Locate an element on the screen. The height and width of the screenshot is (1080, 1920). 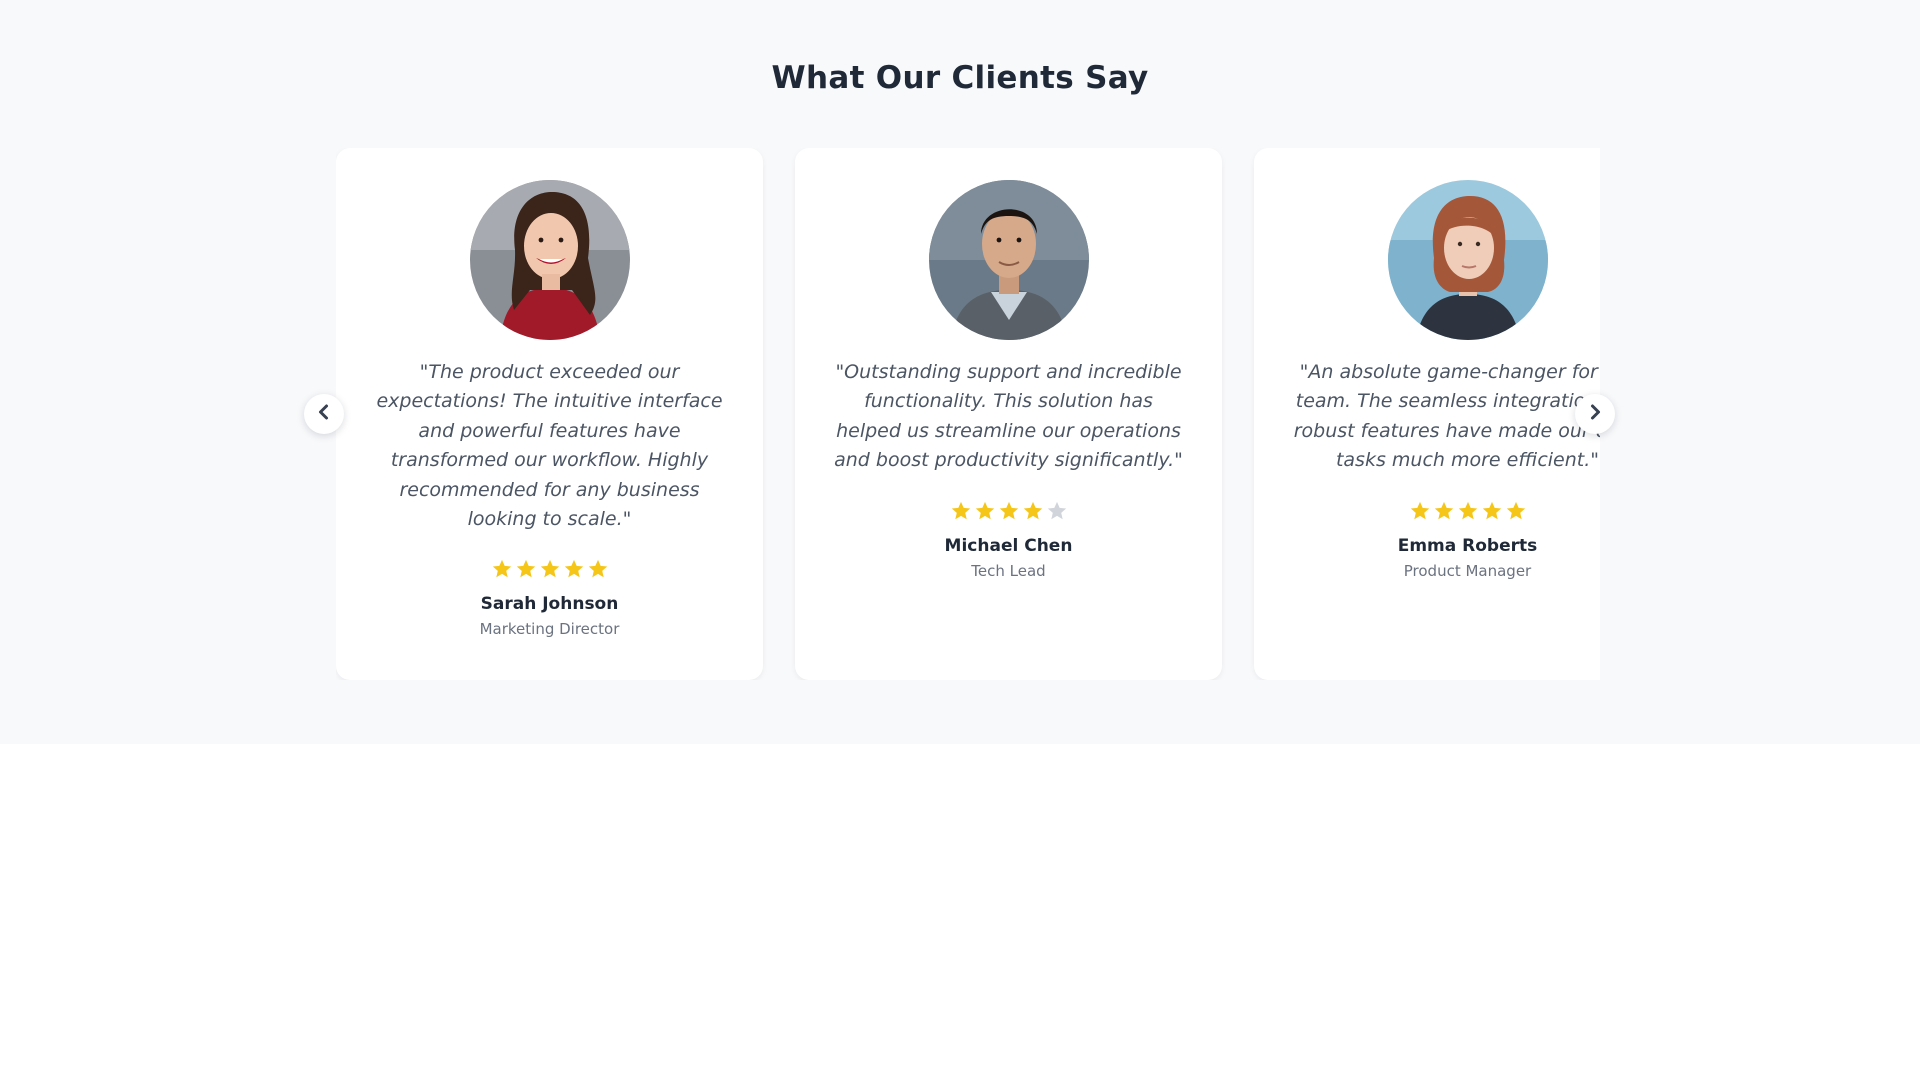
client-role: Tech Lead is located at coordinates (1008, 570).